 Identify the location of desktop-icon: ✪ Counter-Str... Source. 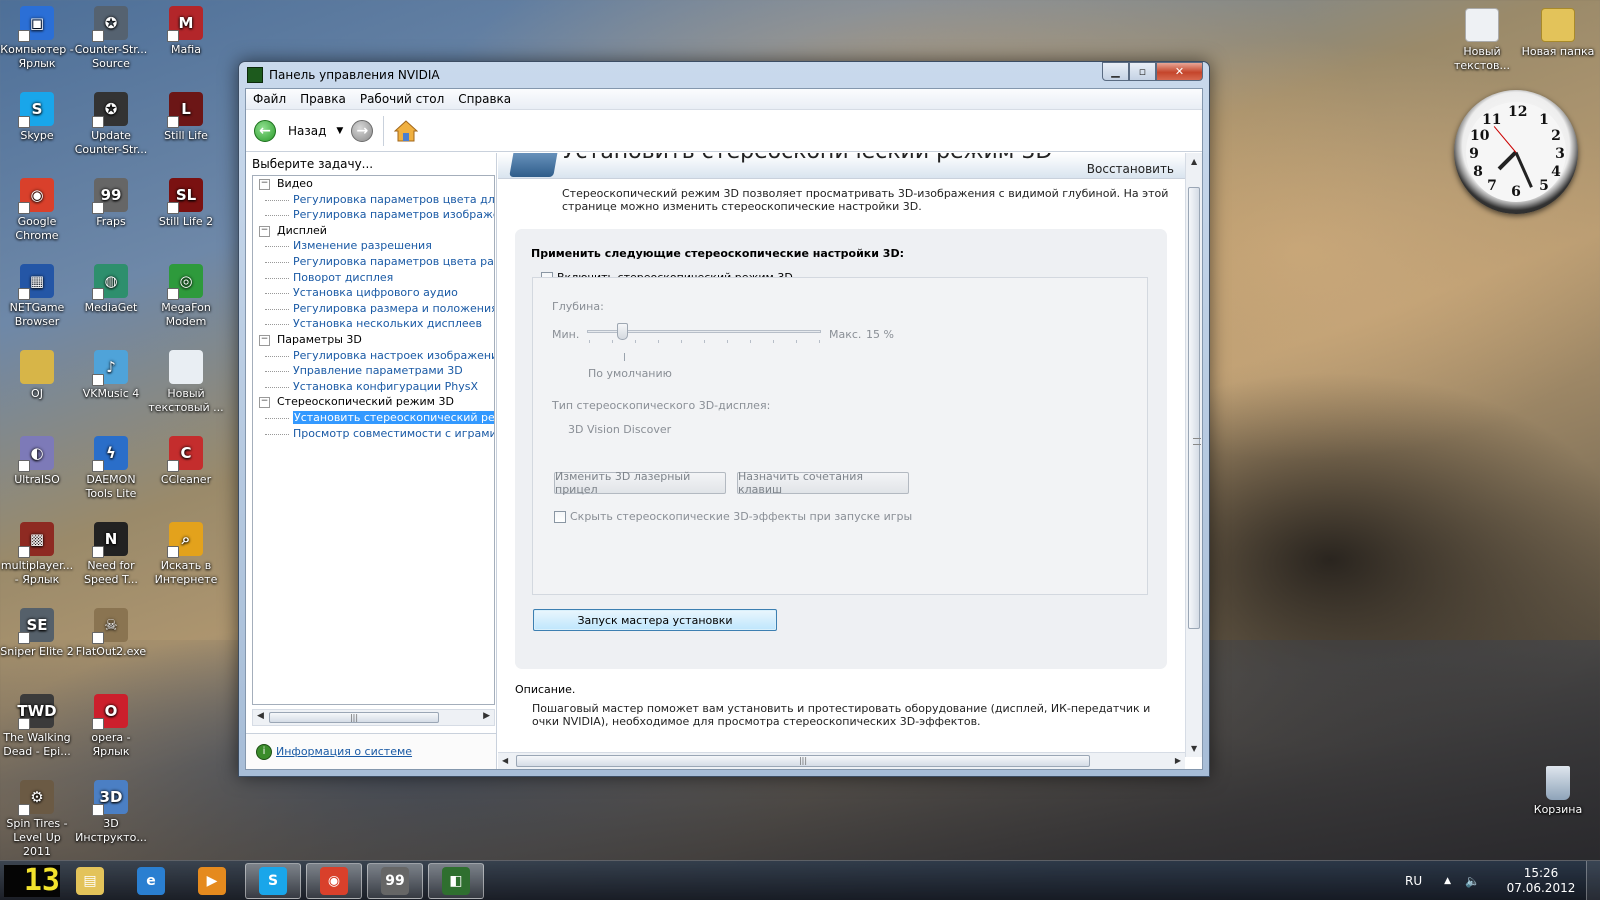
(111, 38).